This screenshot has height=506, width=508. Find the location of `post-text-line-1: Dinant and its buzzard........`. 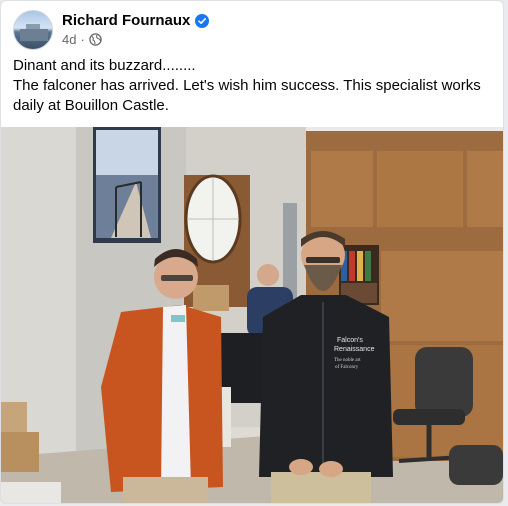

post-text-line-1: Dinant and its buzzard........ is located at coordinates (104, 65).